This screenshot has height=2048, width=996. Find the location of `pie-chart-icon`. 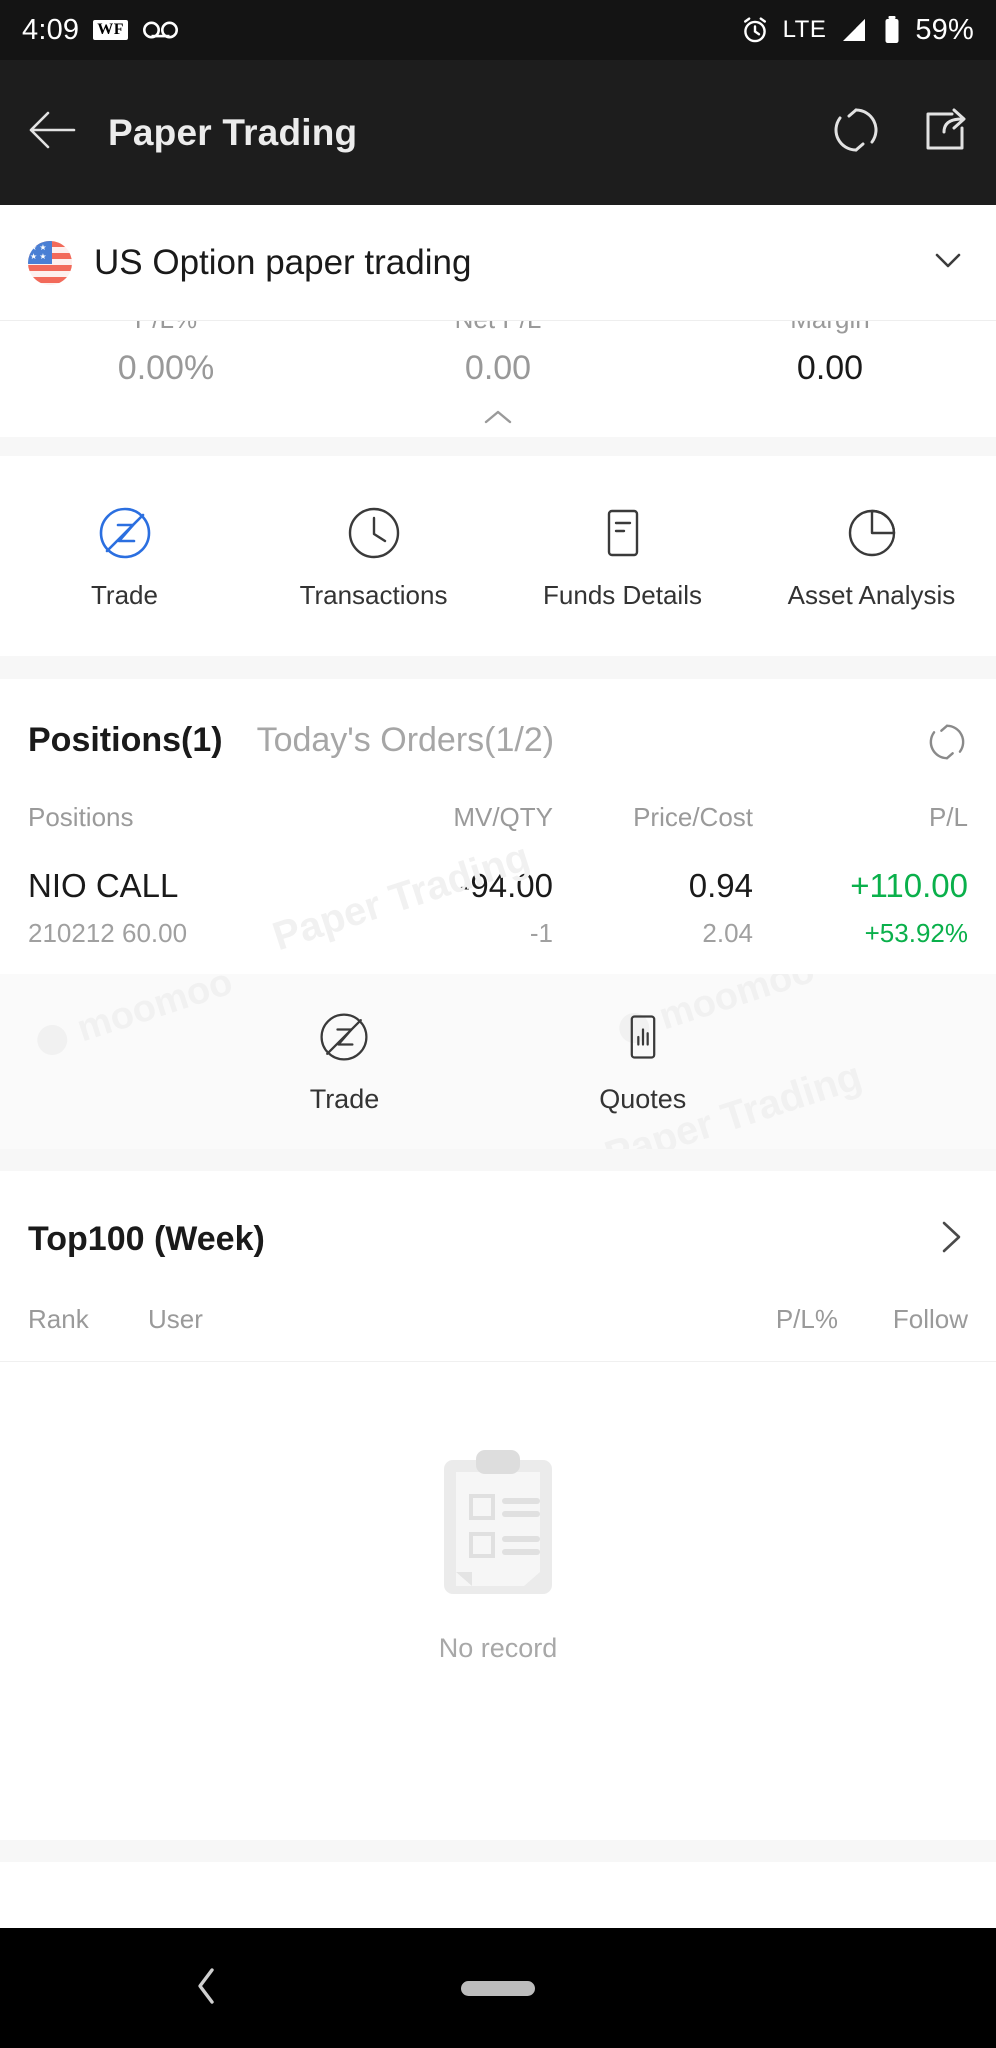

pie-chart-icon is located at coordinates (871, 533).